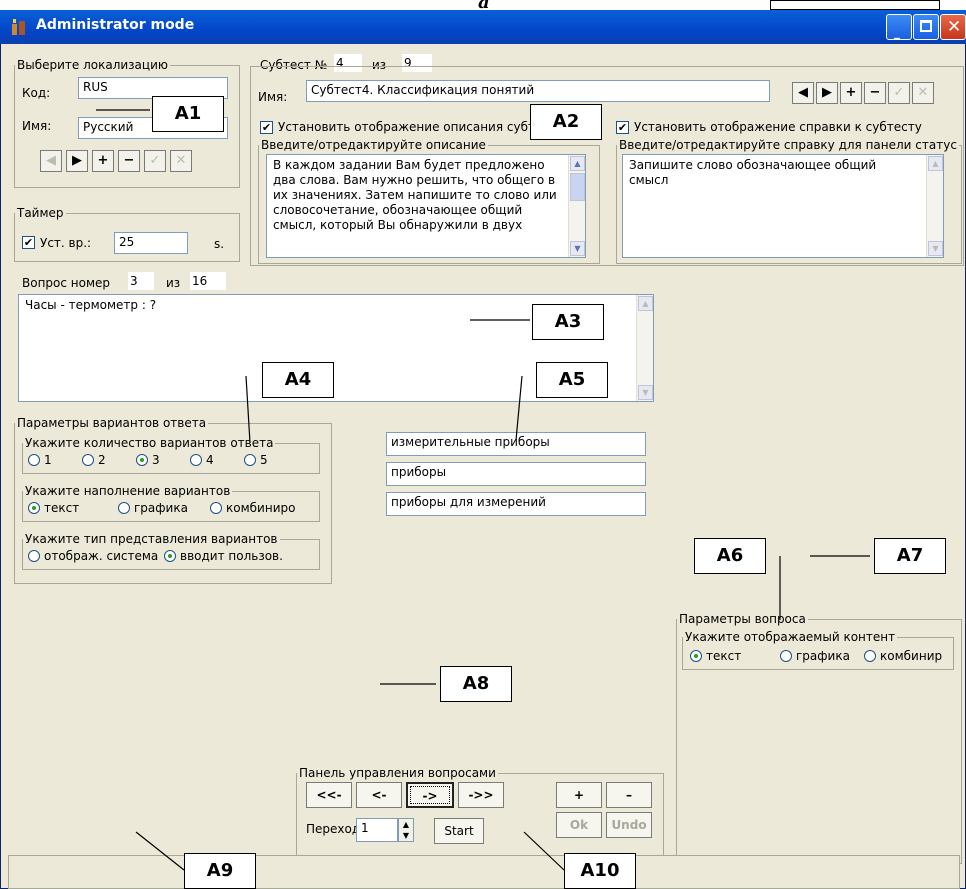 This screenshot has height=889, width=966. I want to click on annotation-a2: A2, so click(566, 122).